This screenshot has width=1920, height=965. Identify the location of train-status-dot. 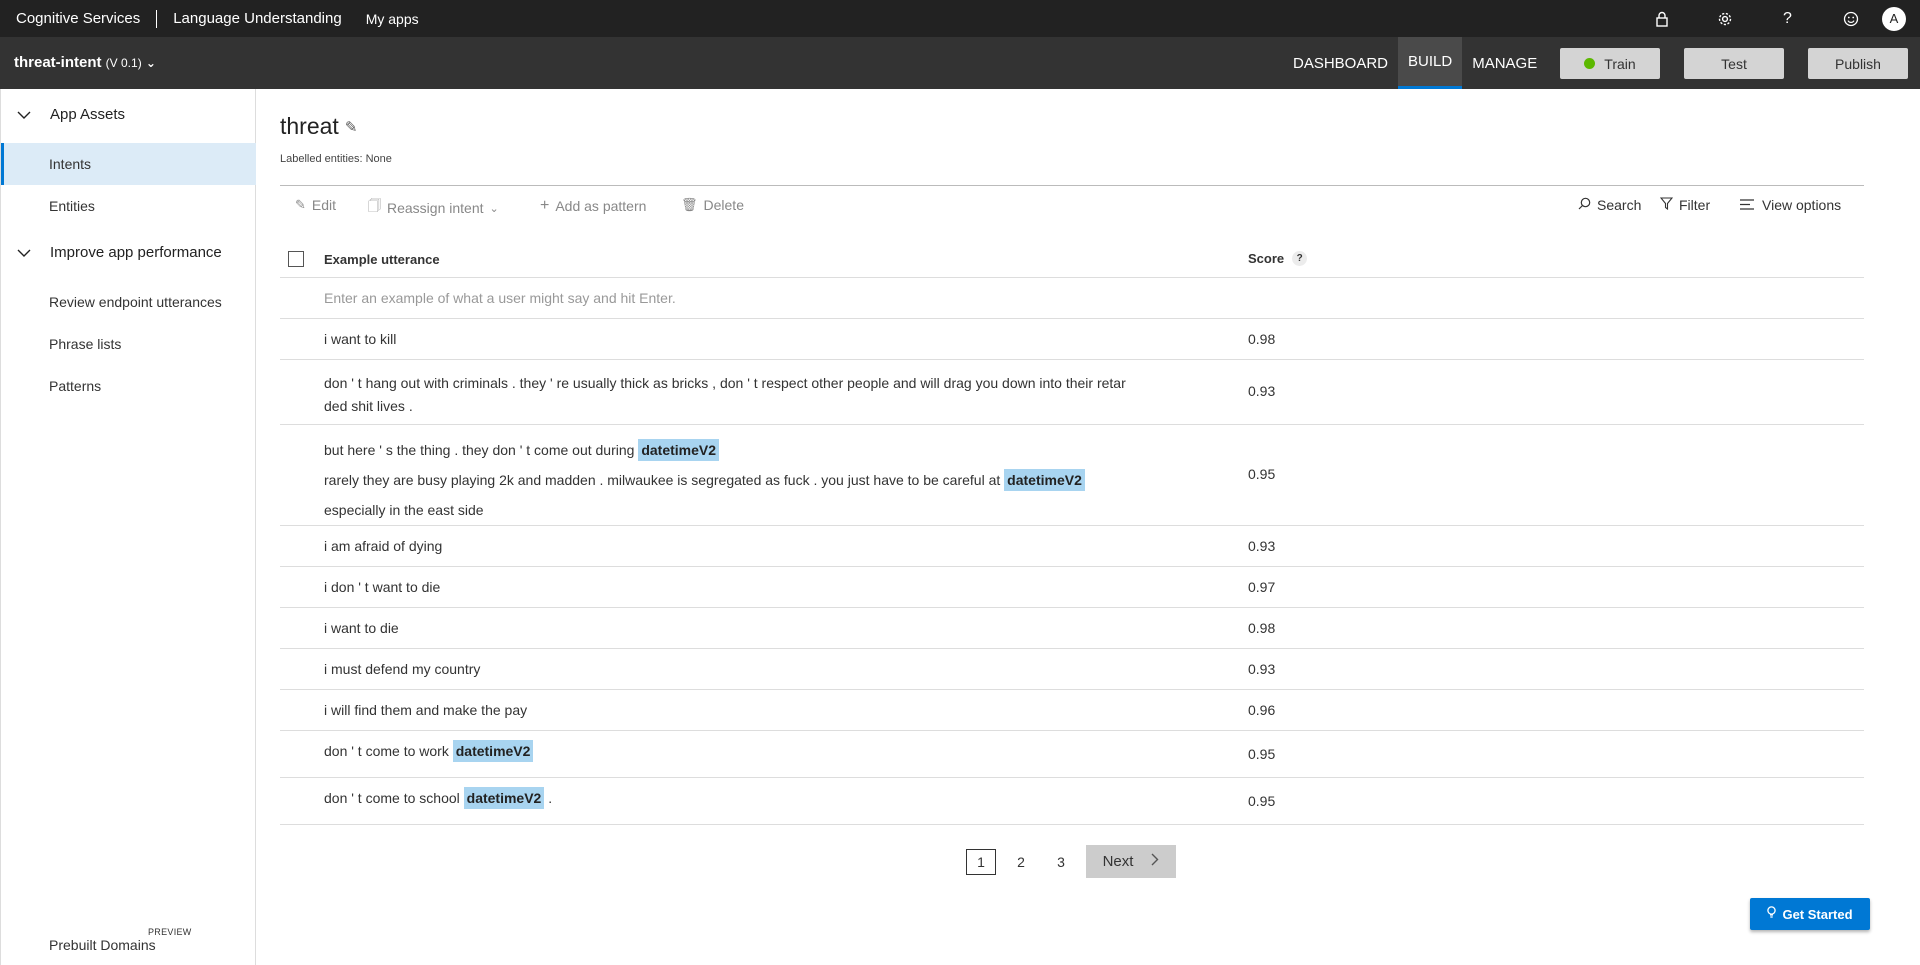
(1590, 63).